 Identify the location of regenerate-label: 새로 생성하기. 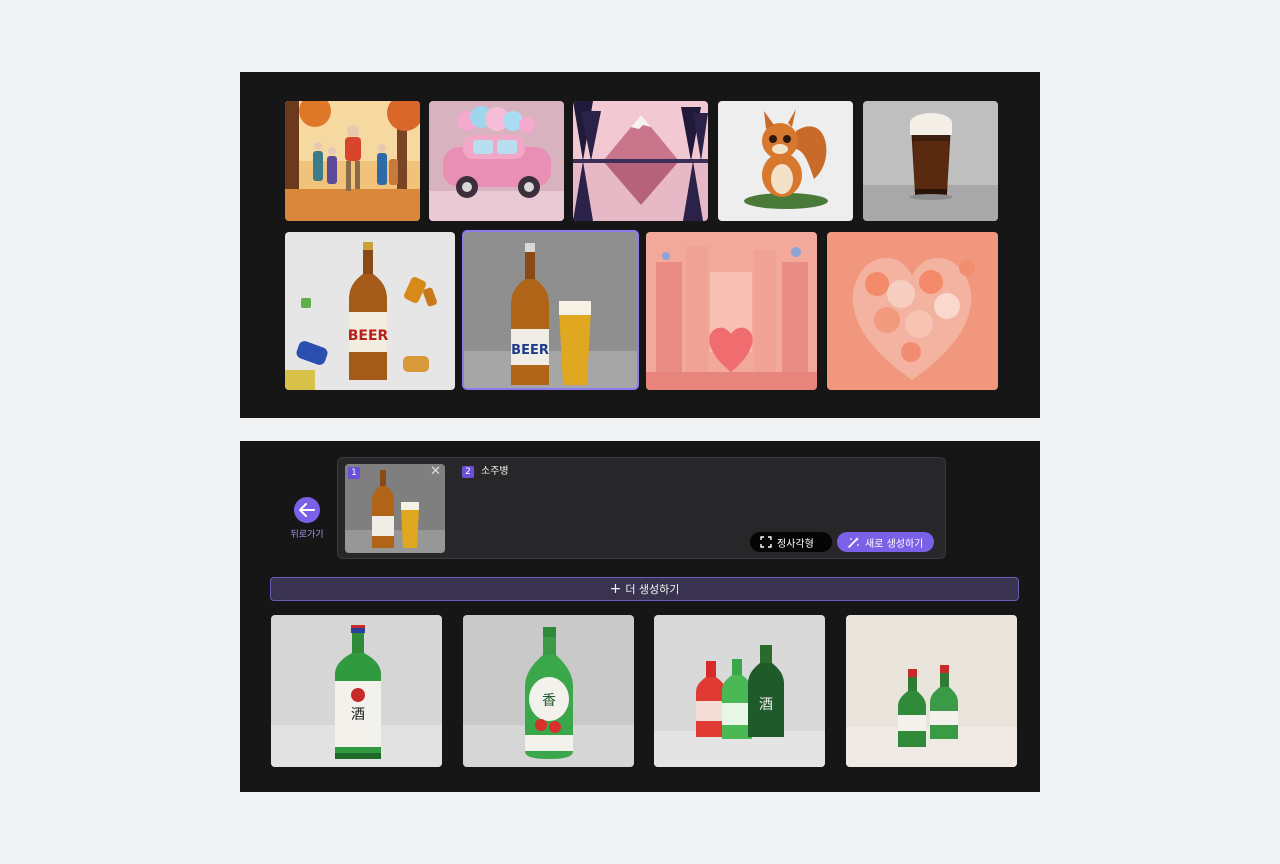
(894, 544).